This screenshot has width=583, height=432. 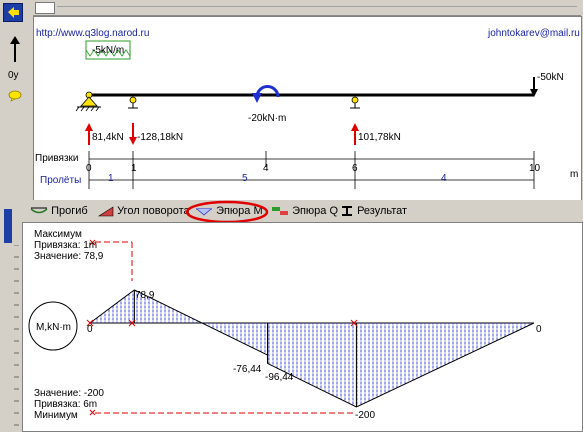 I want to click on span-label: 1, so click(x=111, y=178).